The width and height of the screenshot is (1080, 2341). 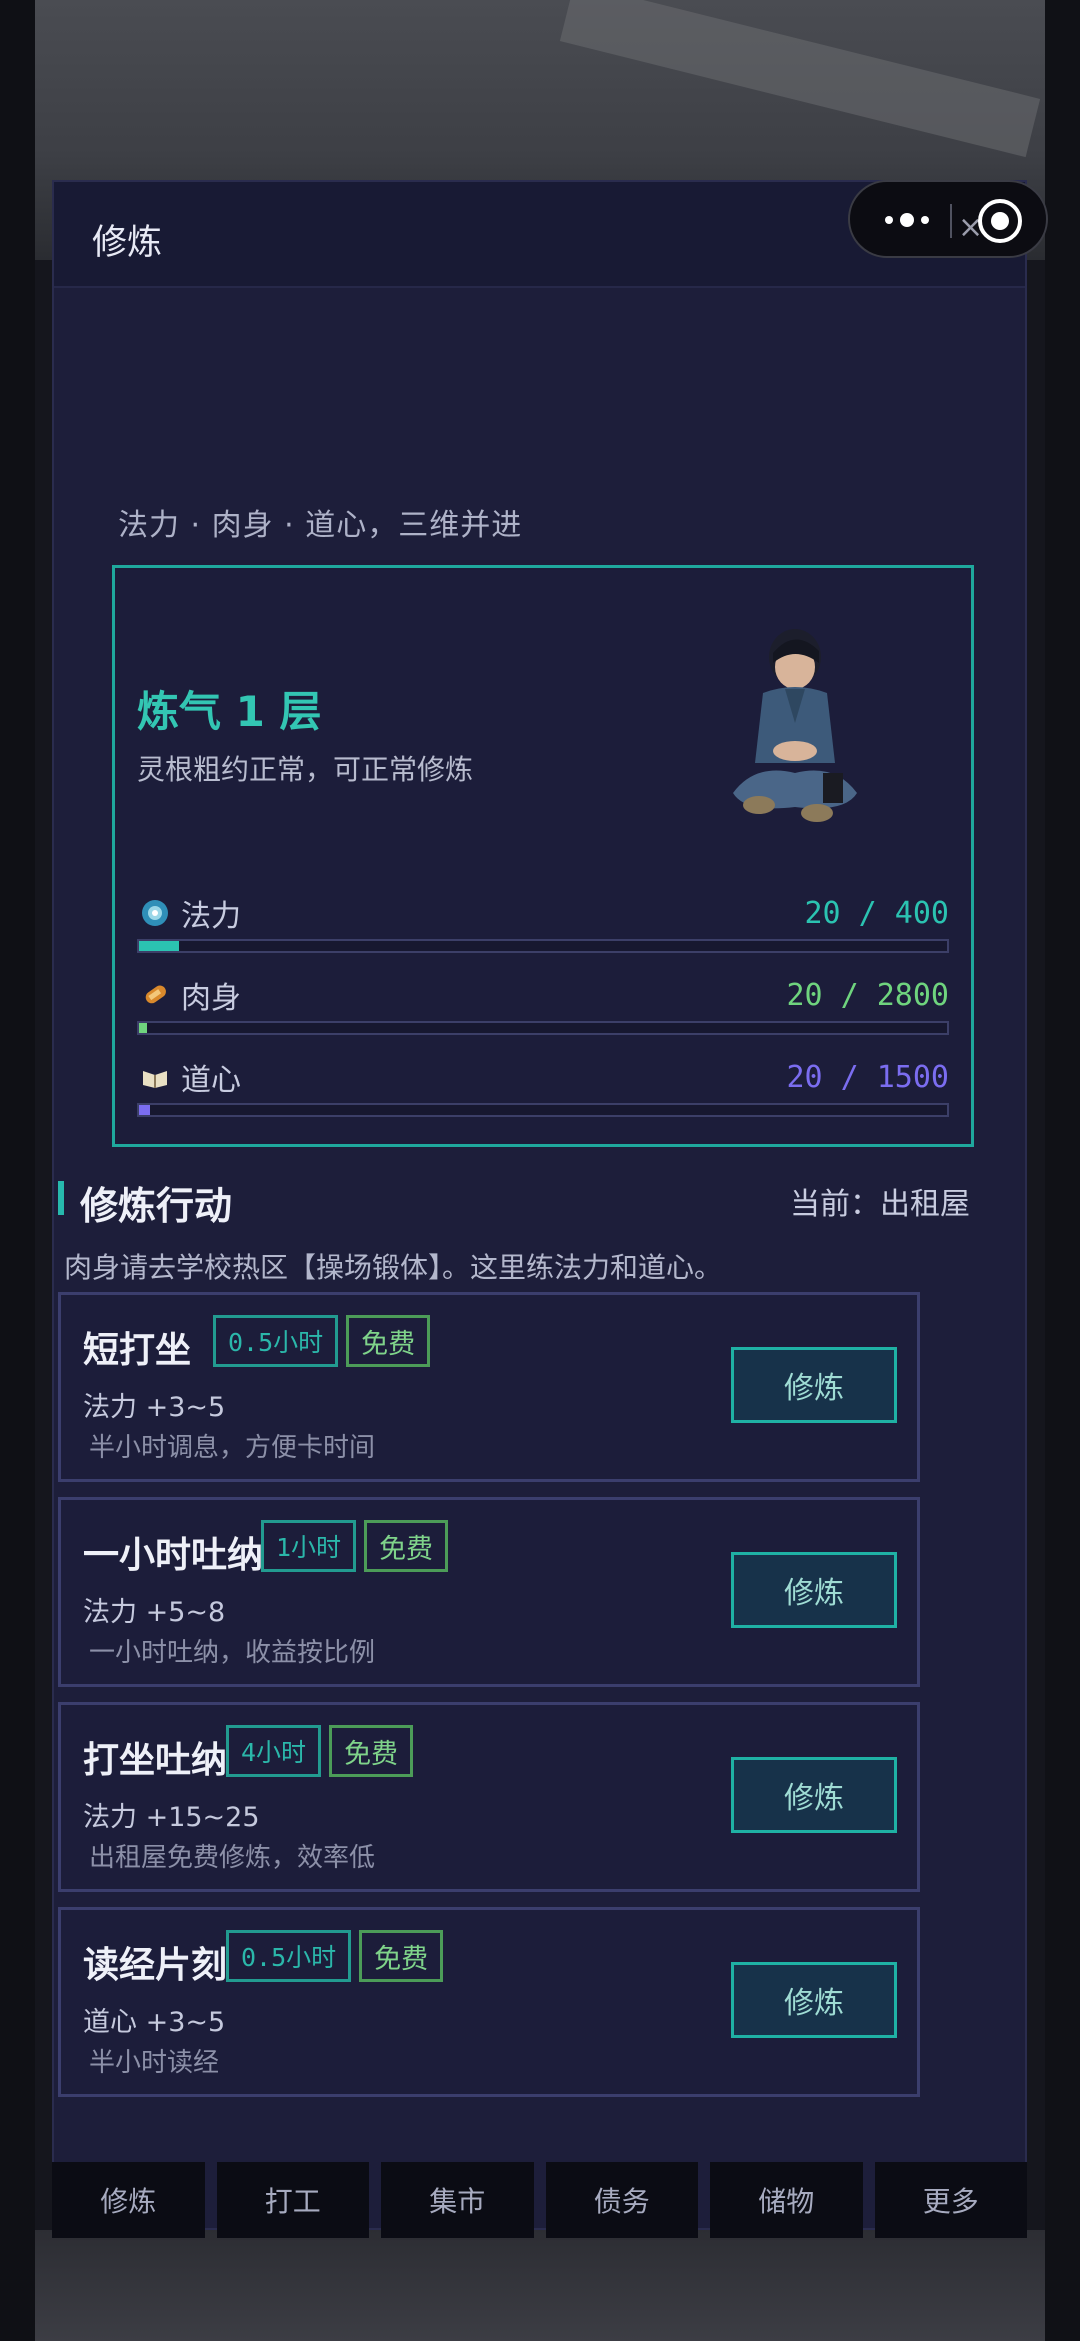 What do you see at coordinates (786, 2200) in the screenshot?
I see `nav-tab-storage: 储物` at bounding box center [786, 2200].